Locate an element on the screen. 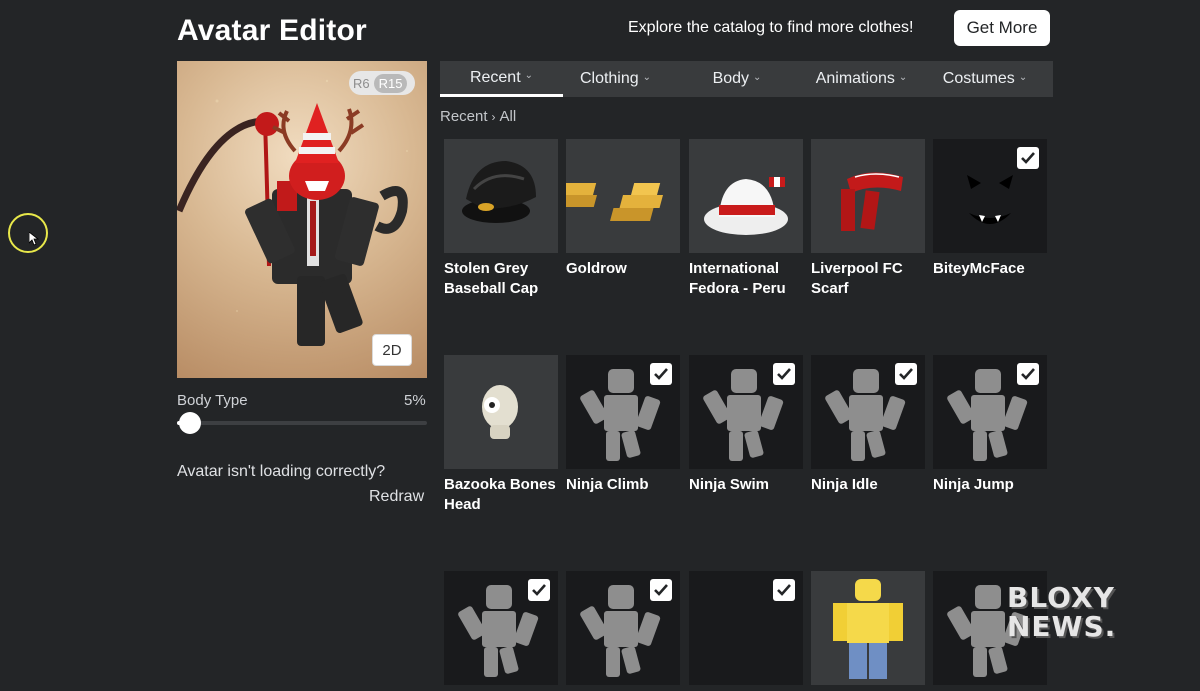 Image resolution: width=1200 pixels, height=691 pixels. catalog-item-card: Ninja Swim is located at coordinates (746, 425).